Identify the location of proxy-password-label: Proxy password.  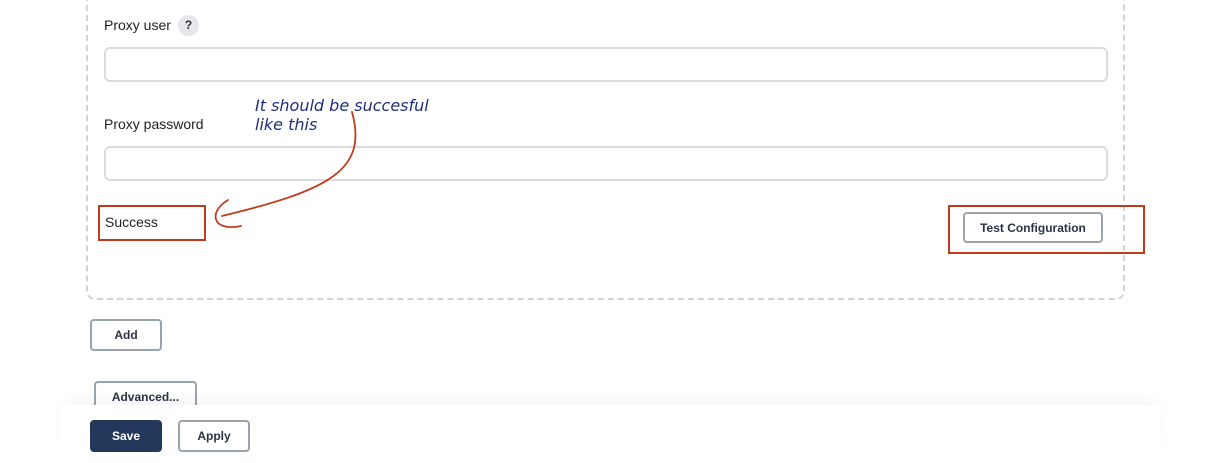
(154, 124).